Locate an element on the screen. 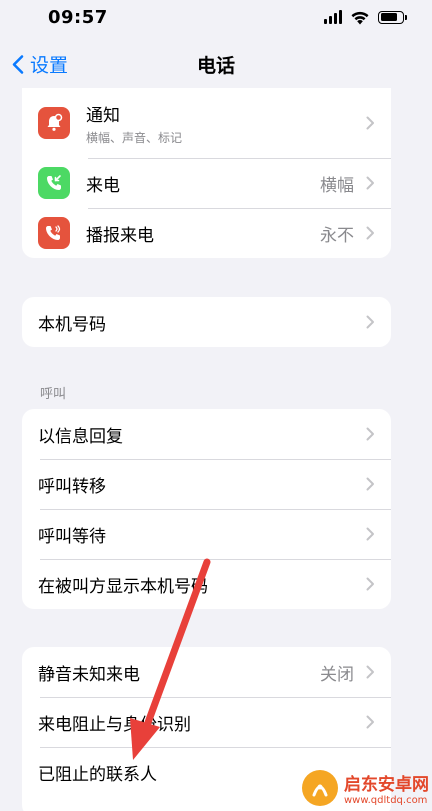 The height and width of the screenshot is (811, 432). back-label: 设置 is located at coordinates (49, 65).